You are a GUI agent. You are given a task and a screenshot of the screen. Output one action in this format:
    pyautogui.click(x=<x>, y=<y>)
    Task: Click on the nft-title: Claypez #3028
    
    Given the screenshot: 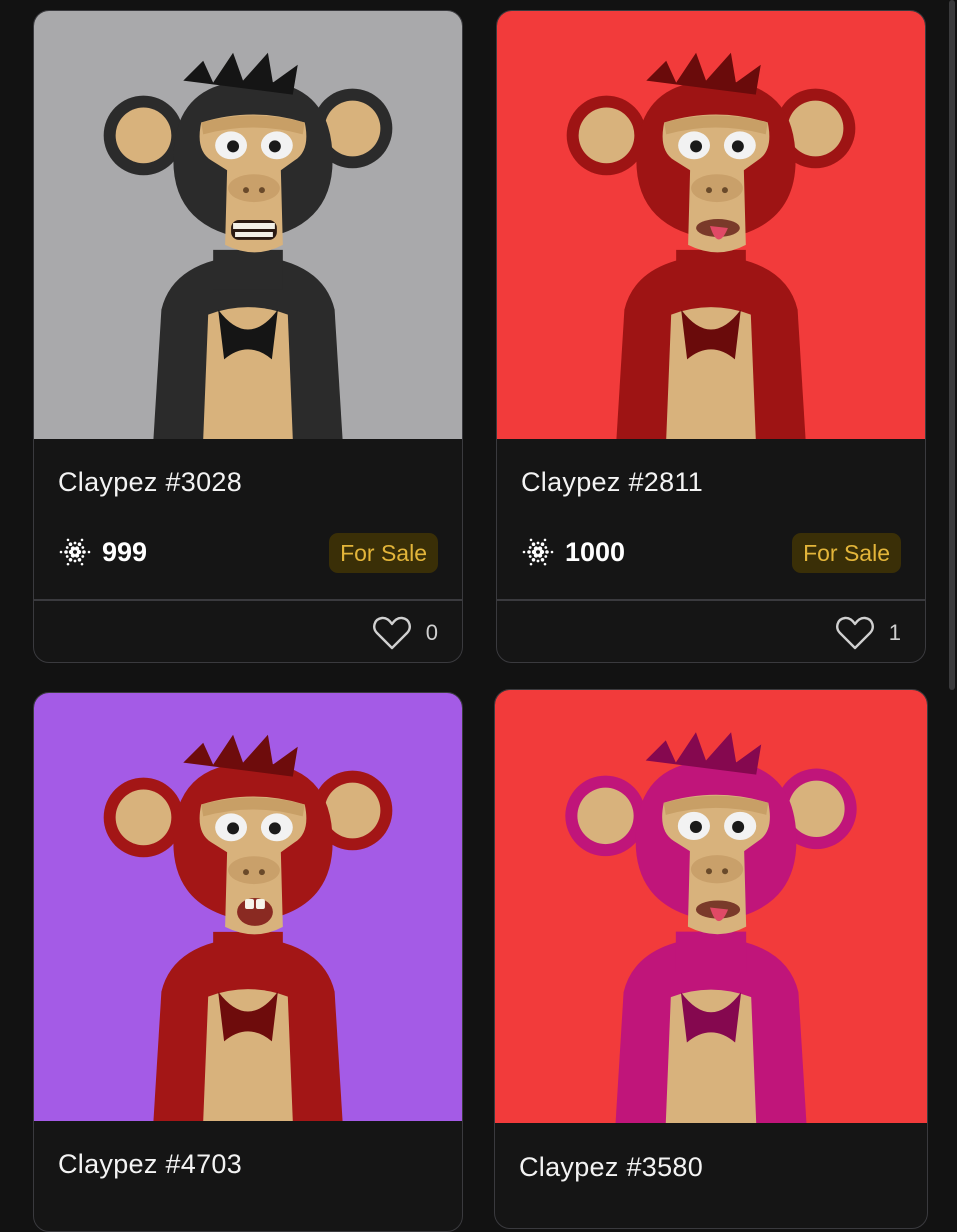 What is the action you would take?
    pyautogui.click(x=150, y=482)
    